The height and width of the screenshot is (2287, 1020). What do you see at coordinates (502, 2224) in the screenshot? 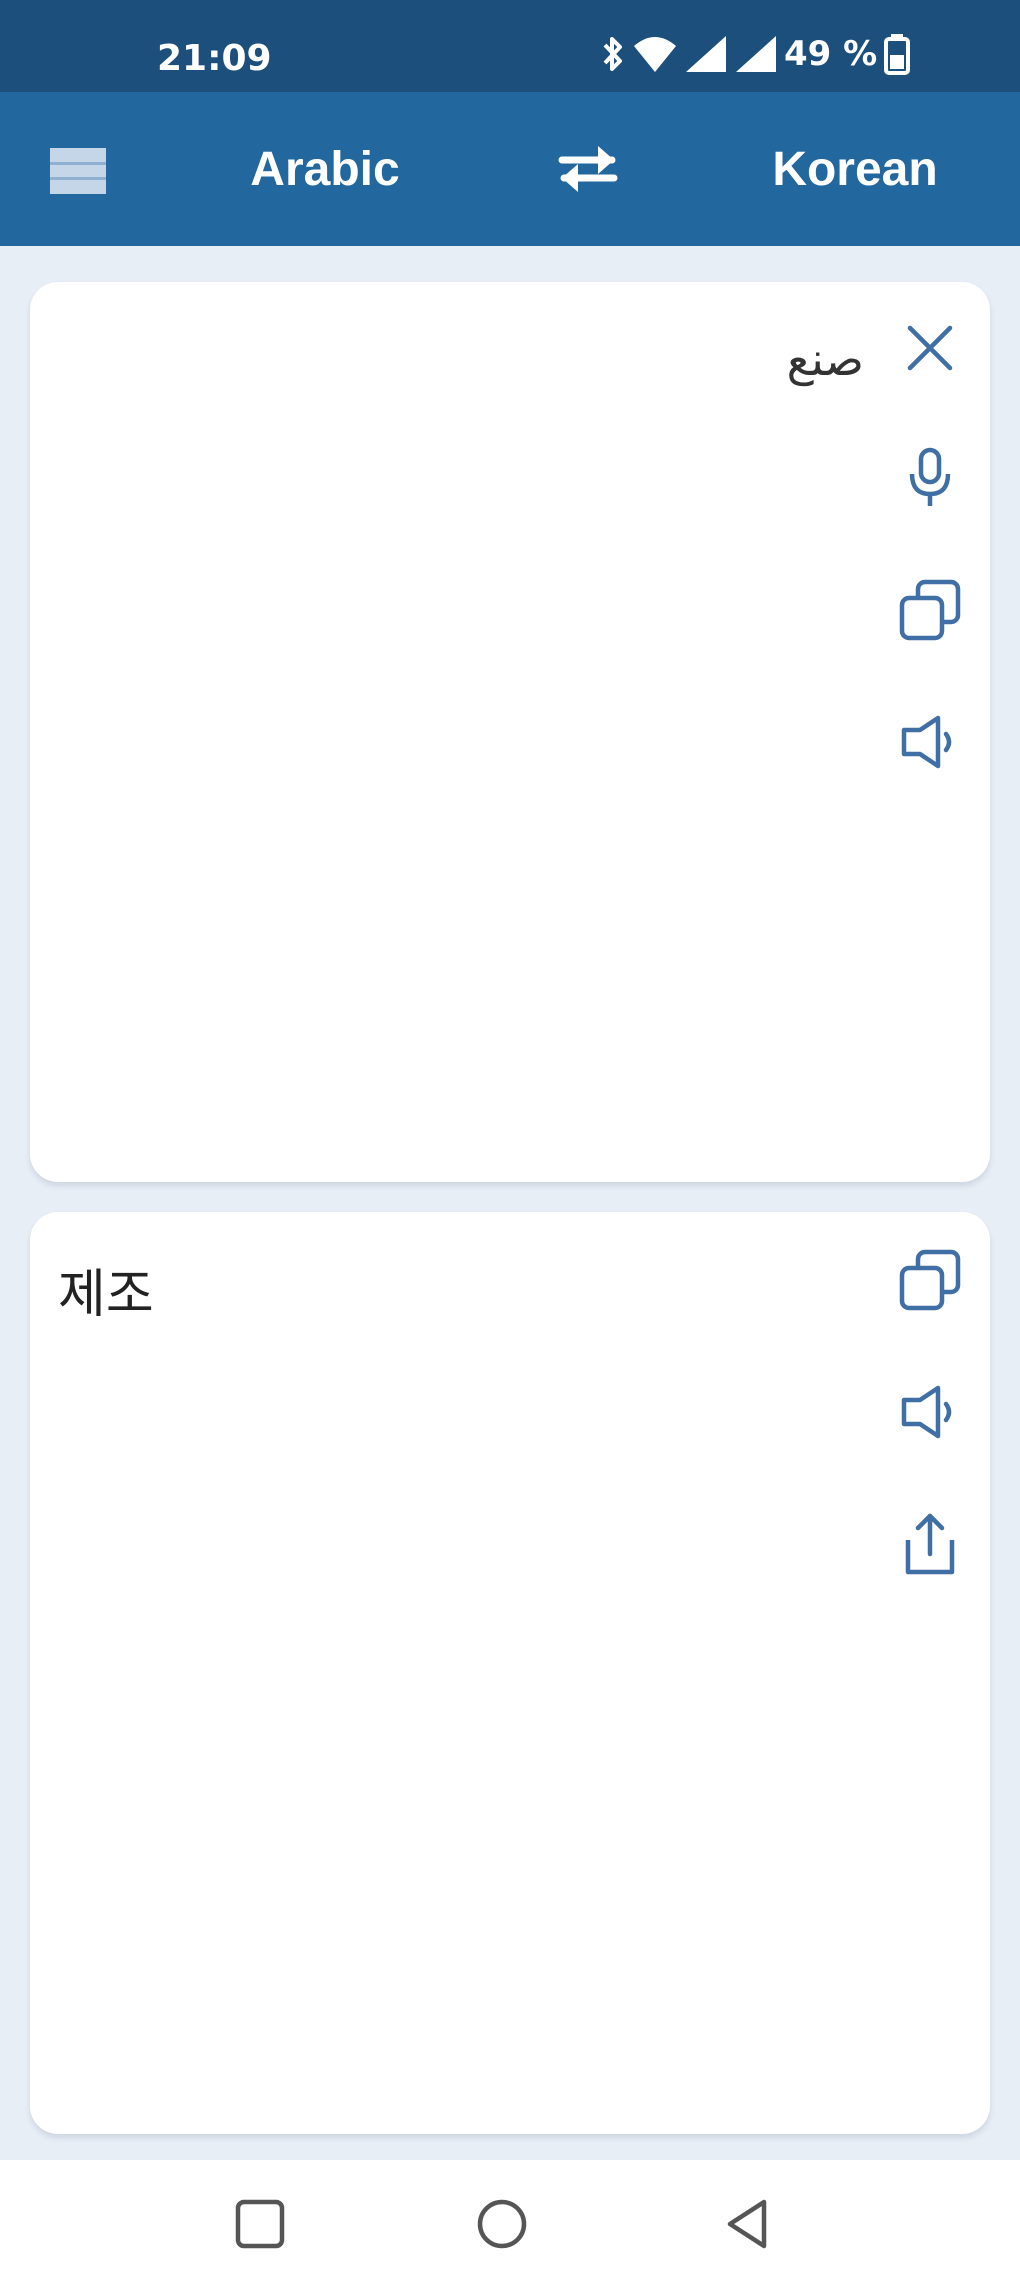
I see `home-button` at bounding box center [502, 2224].